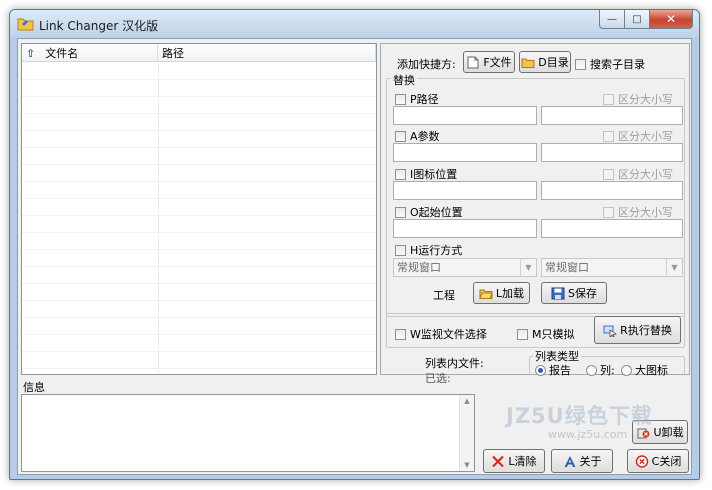 This screenshot has height=490, width=712. I want to click on project-label: 工程, so click(444, 295).